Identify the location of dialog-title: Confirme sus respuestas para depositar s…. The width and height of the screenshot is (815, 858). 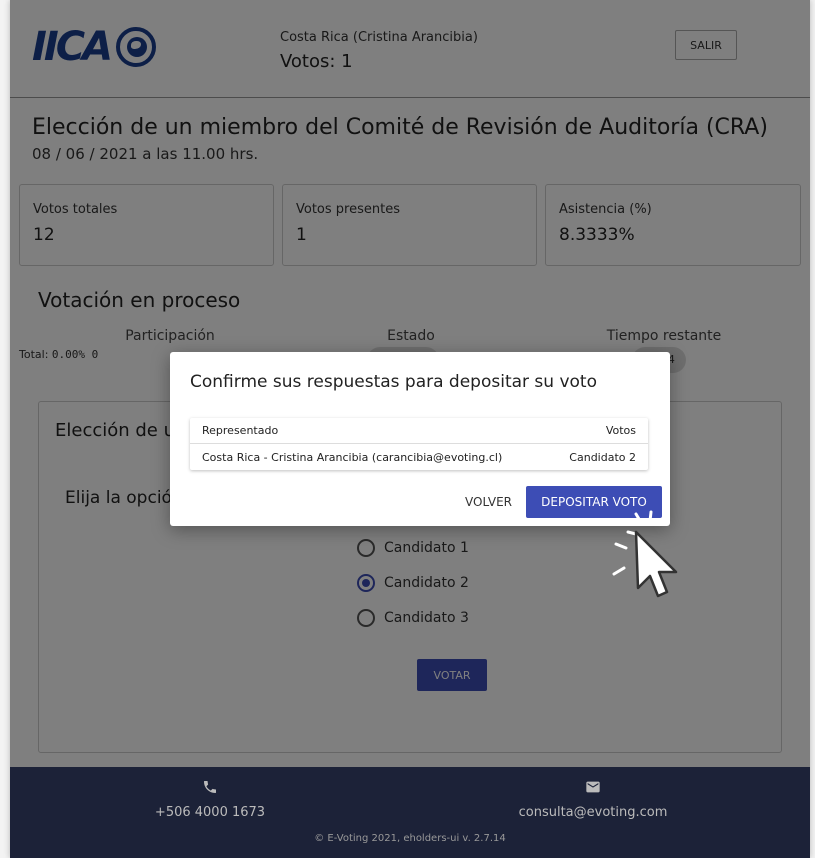
(393, 382).